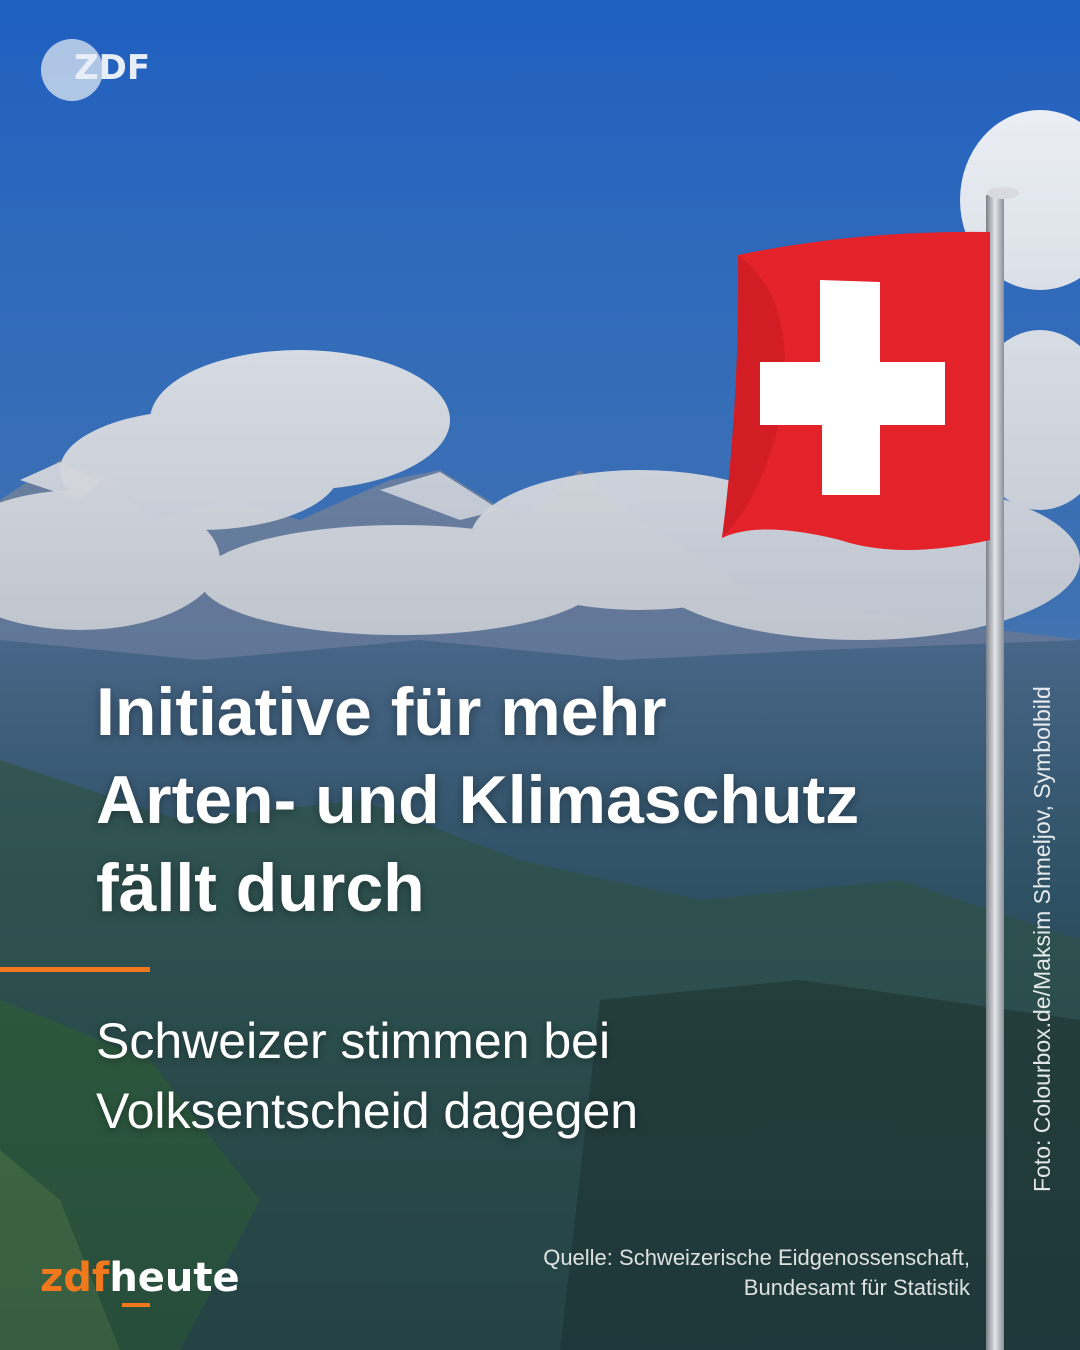  I want to click on brand-underline, so click(136, 1305).